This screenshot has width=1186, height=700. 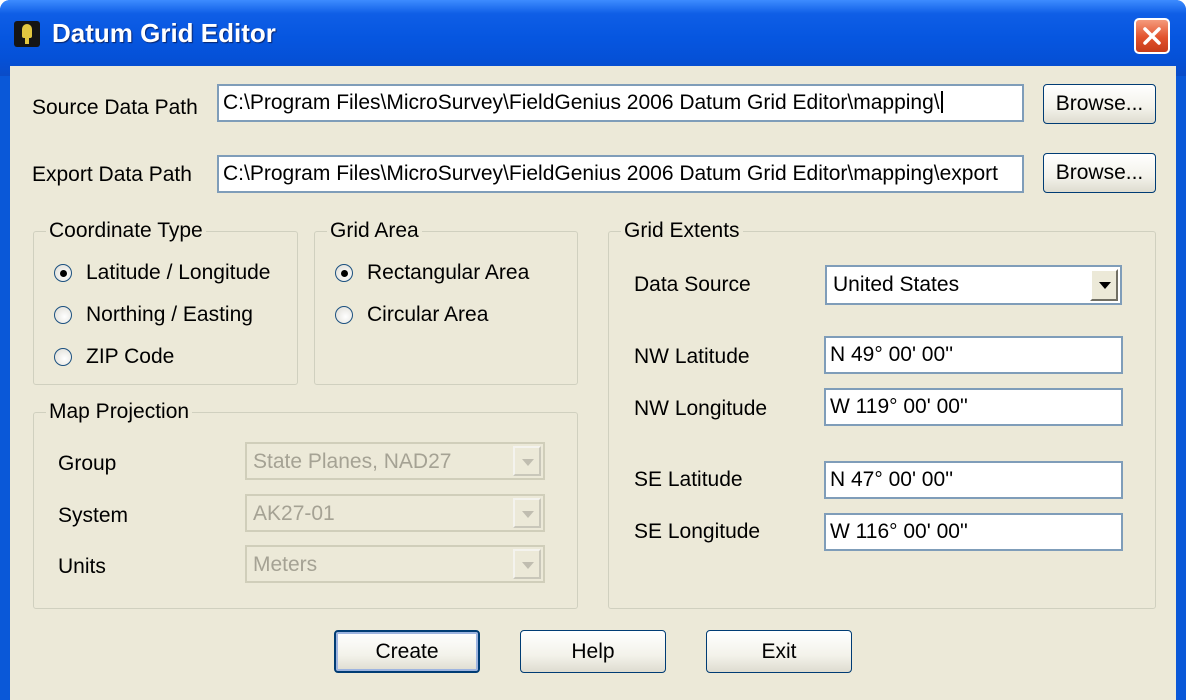 I want to click on app-icon, so click(x=27, y=34).